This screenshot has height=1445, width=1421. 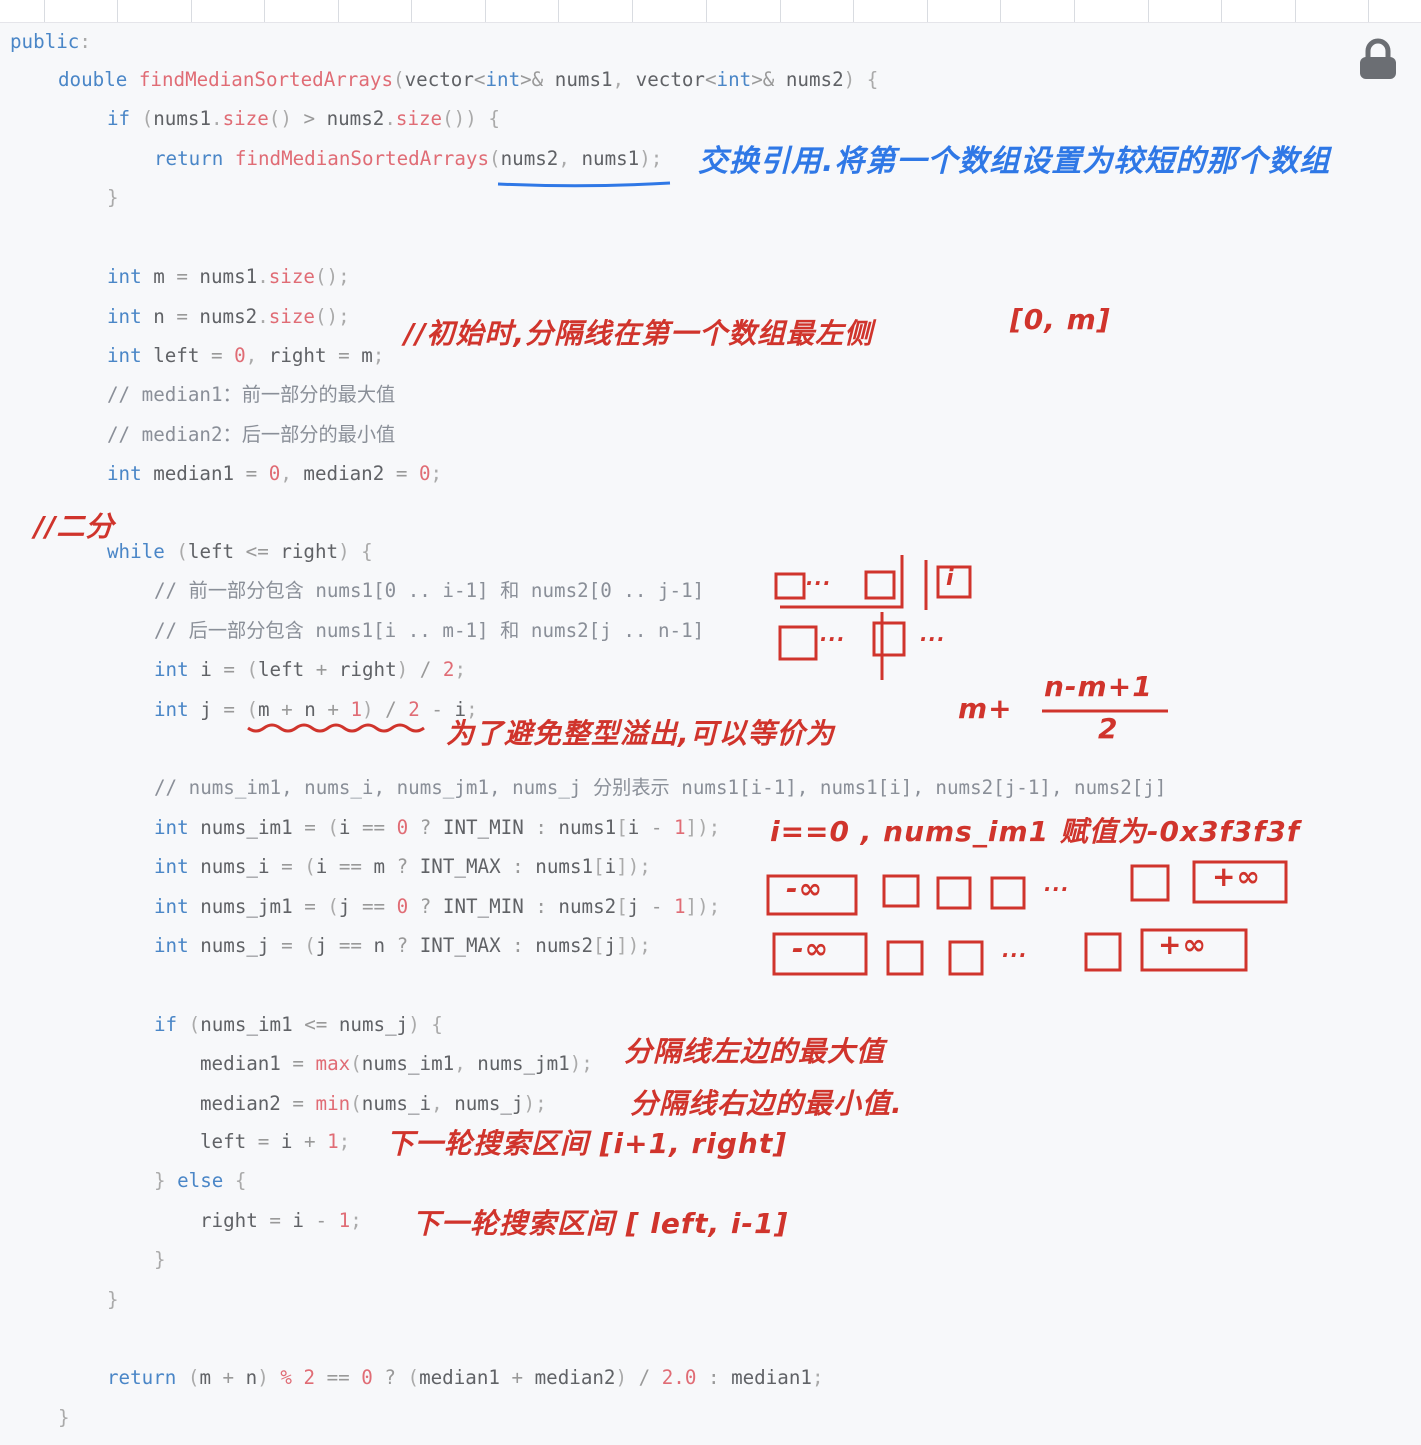 I want to click on note-init-divider: //初始时,分隔线在第一个数组最左侧, so click(x=639, y=333).